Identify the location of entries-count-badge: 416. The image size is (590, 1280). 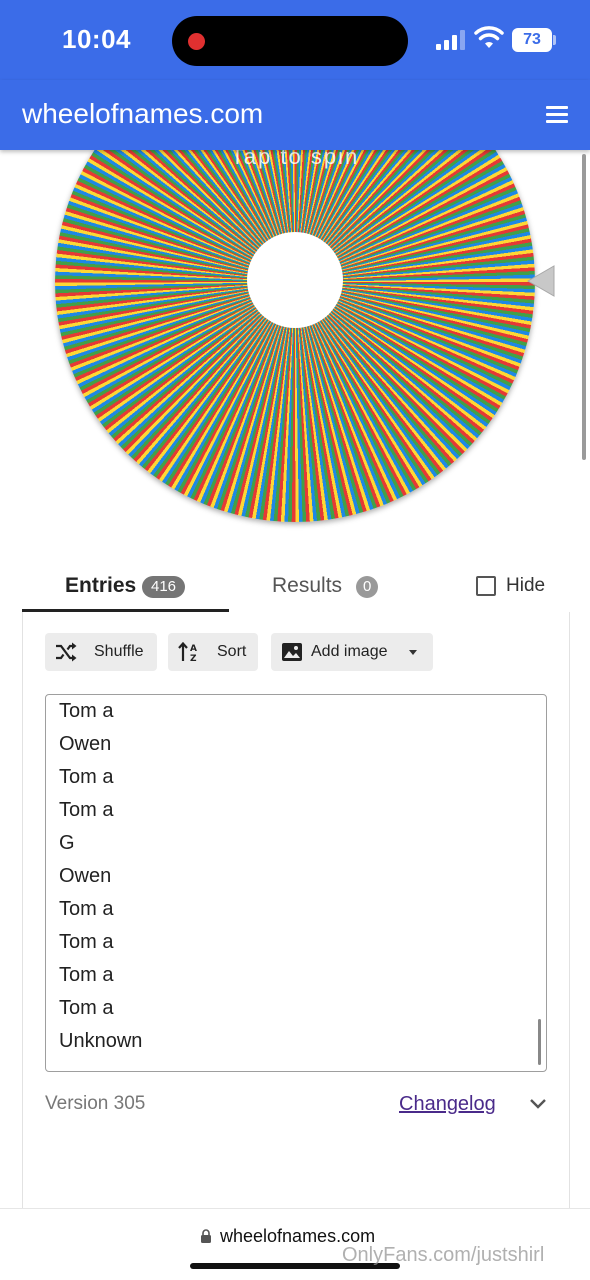
(164, 587).